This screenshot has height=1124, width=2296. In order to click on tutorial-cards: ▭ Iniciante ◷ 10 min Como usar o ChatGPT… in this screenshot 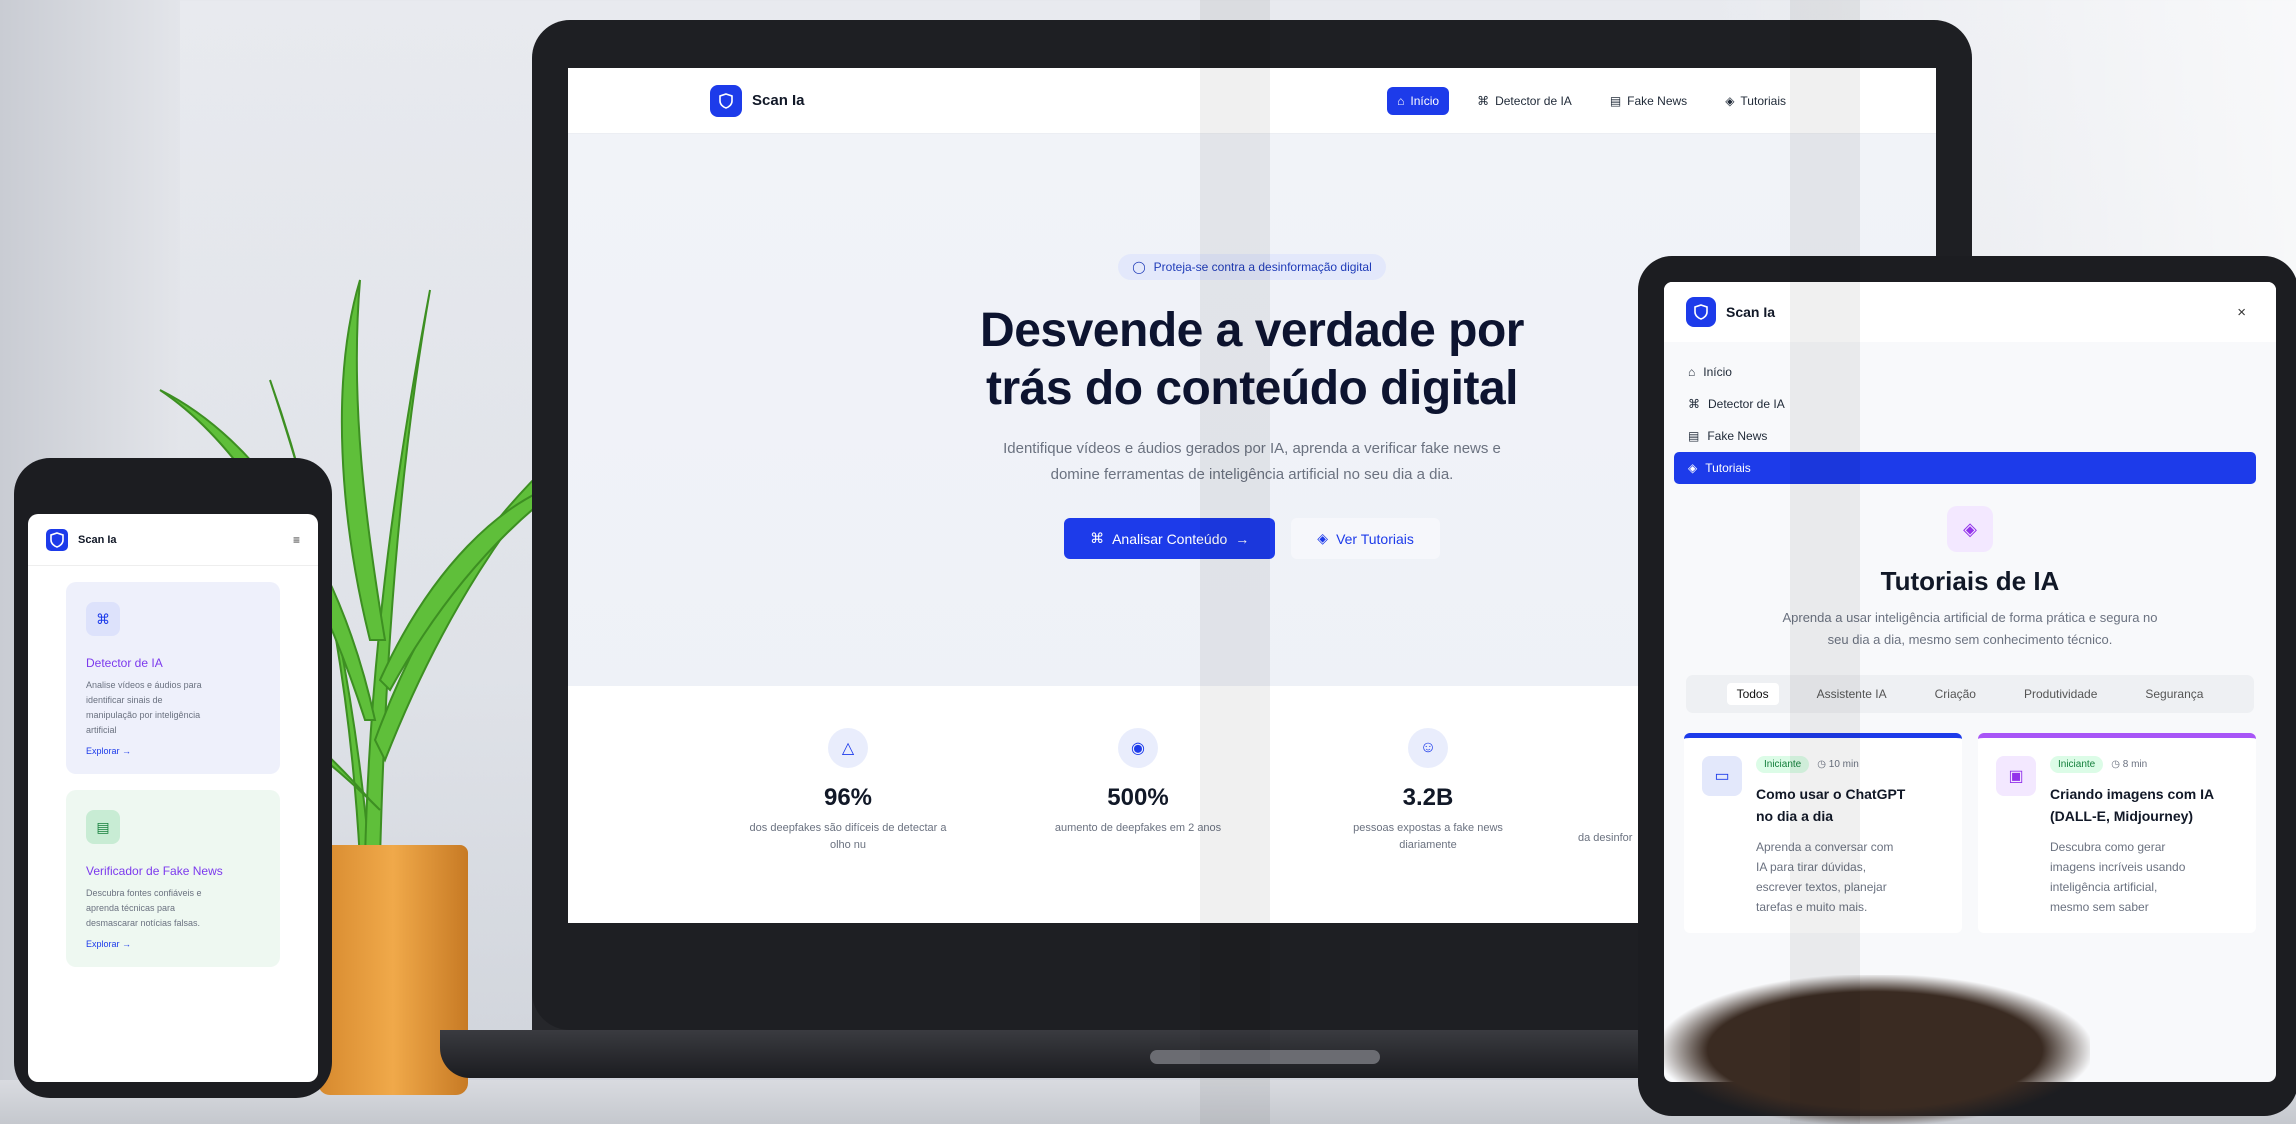, I will do `click(1970, 833)`.